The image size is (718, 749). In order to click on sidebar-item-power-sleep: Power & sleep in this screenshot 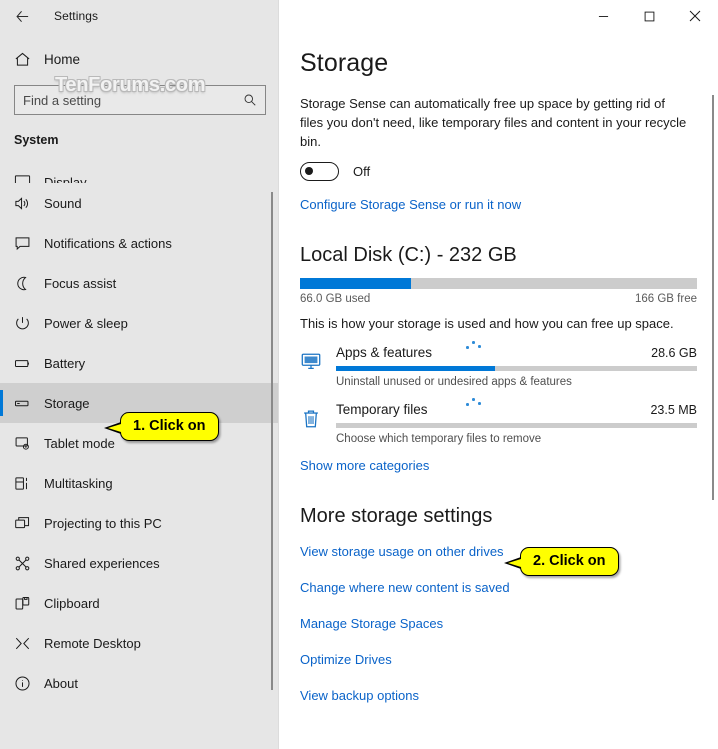, I will do `click(139, 323)`.